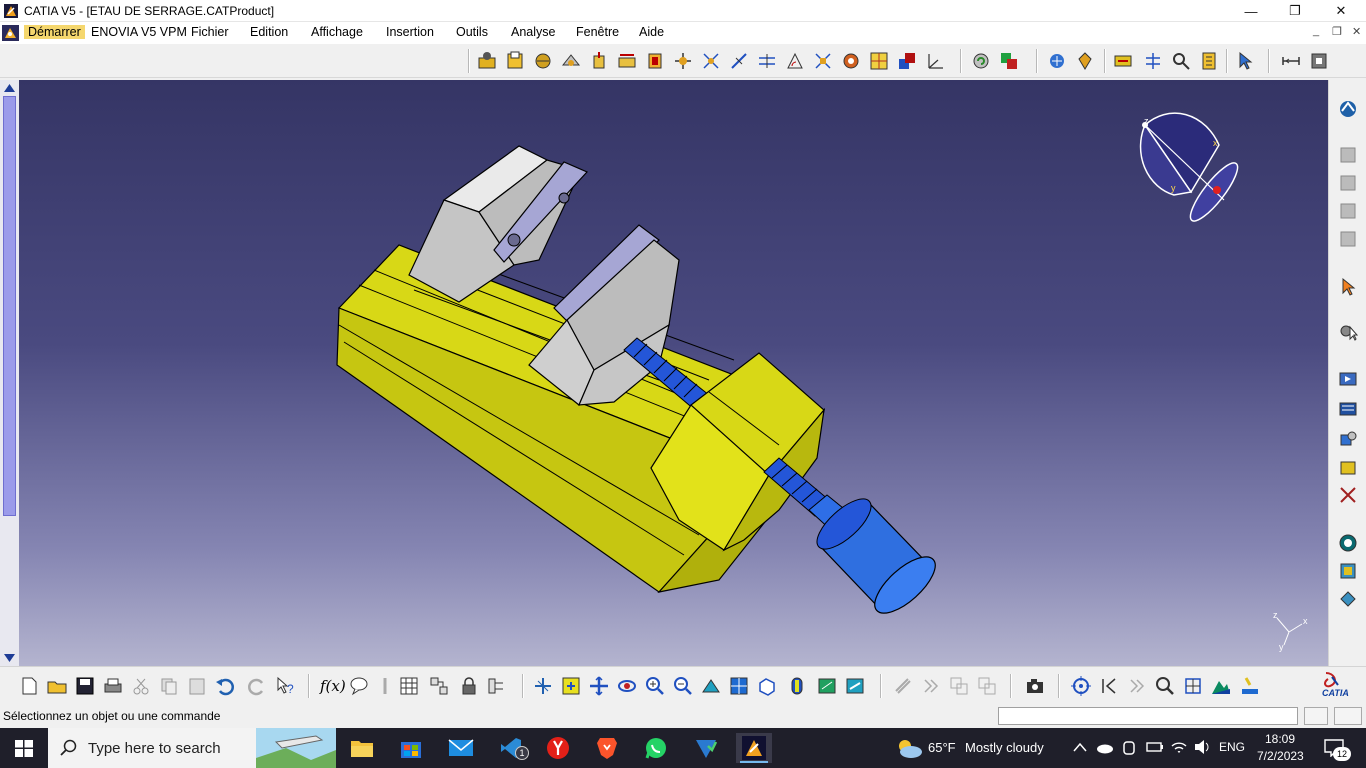  What do you see at coordinates (9, 306) in the screenshot?
I see `scrollbar-thumb` at bounding box center [9, 306].